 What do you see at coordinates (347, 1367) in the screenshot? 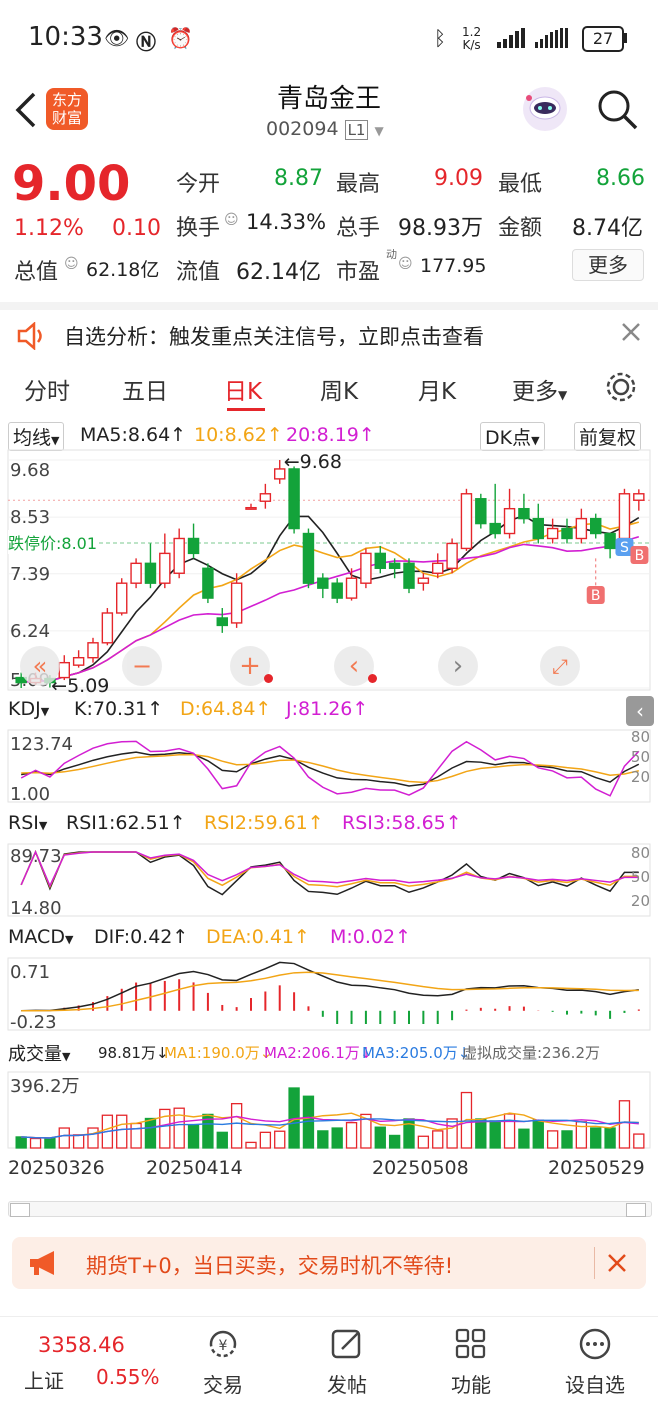
I see `nav-post: 发帖` at bounding box center [347, 1367].